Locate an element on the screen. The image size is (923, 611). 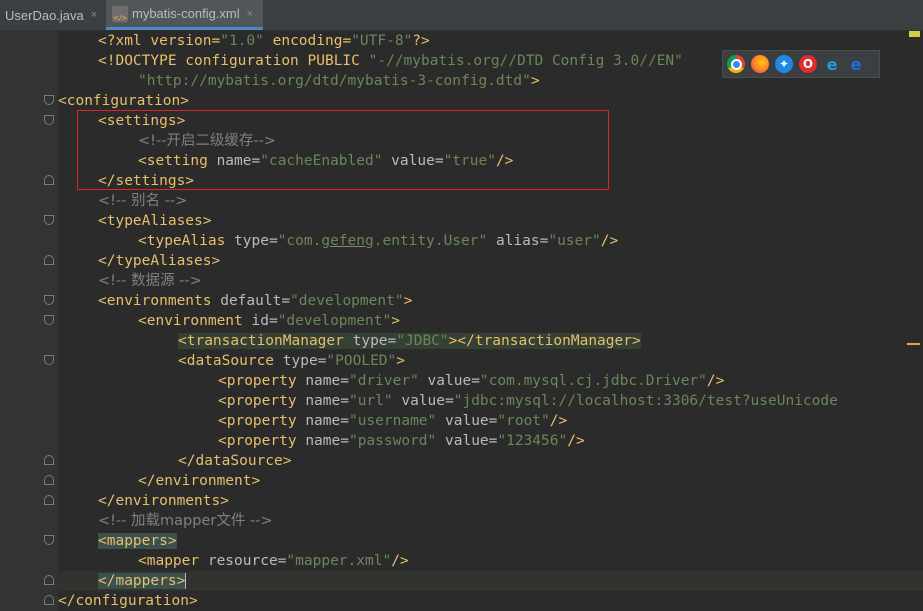
code-line: <environment id="development"> is located at coordinates (269, 321).